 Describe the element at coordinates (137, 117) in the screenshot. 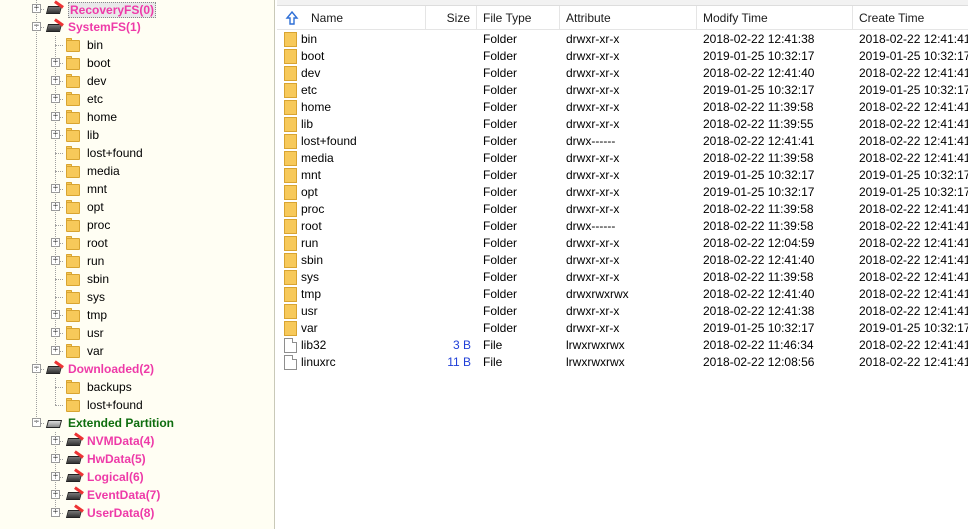

I see `tree-node: + home` at that location.